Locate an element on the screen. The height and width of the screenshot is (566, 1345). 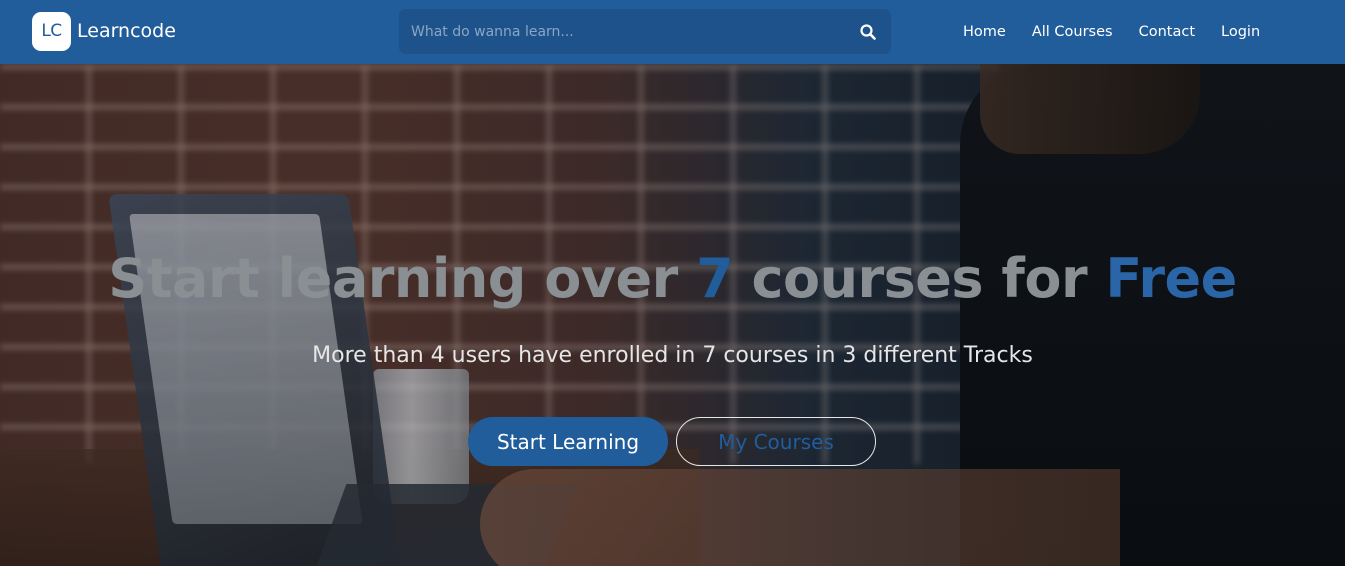
brand: LC Learncode is located at coordinates (104, 31).